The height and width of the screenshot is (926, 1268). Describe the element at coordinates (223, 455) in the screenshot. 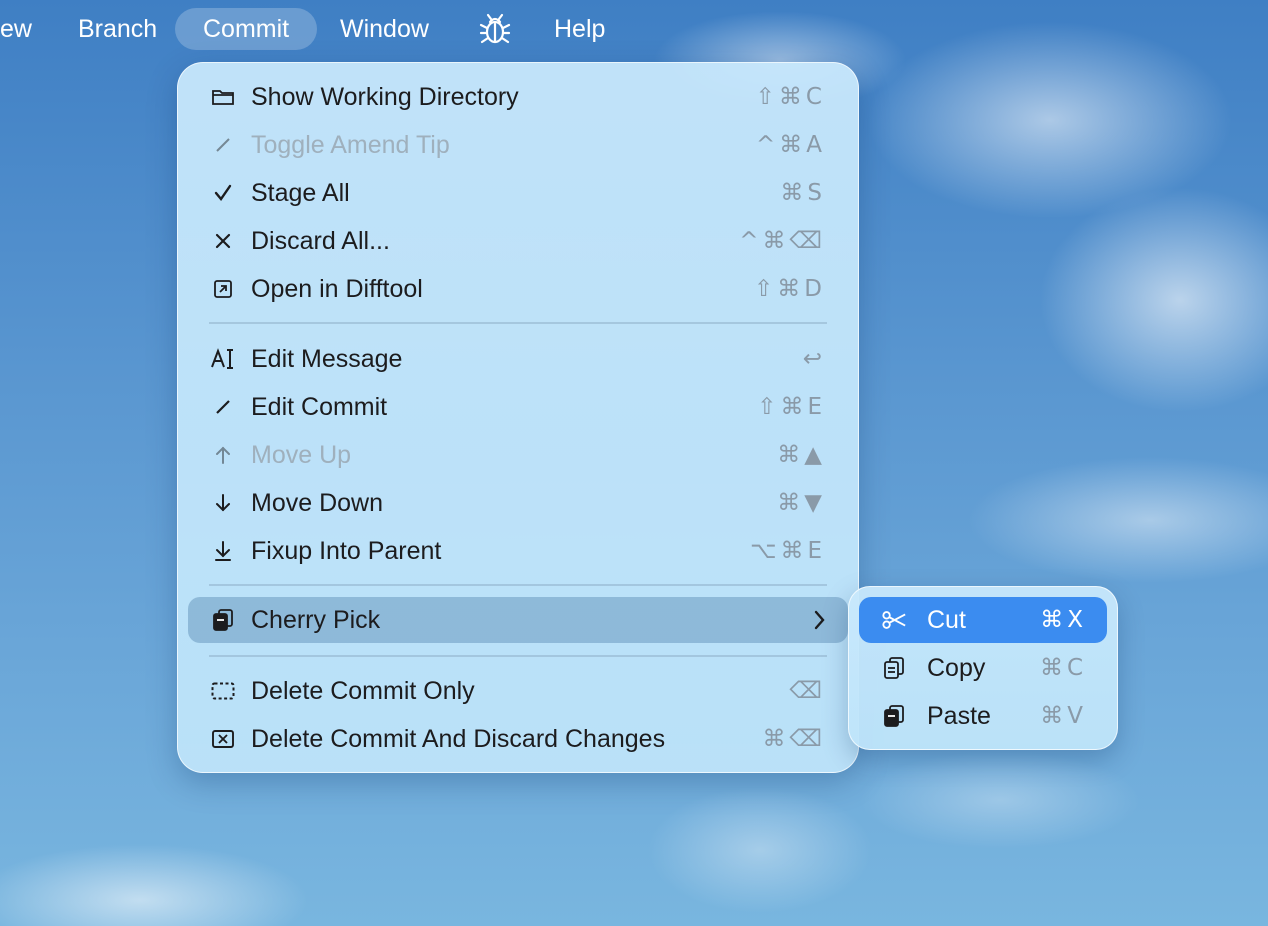

I see `arrow-up-icon` at that location.